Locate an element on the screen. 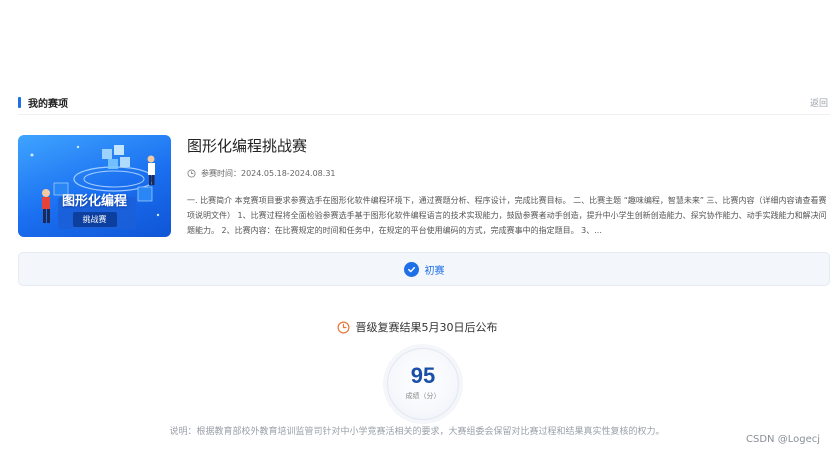  stage-label: 初赛 is located at coordinates (434, 271).